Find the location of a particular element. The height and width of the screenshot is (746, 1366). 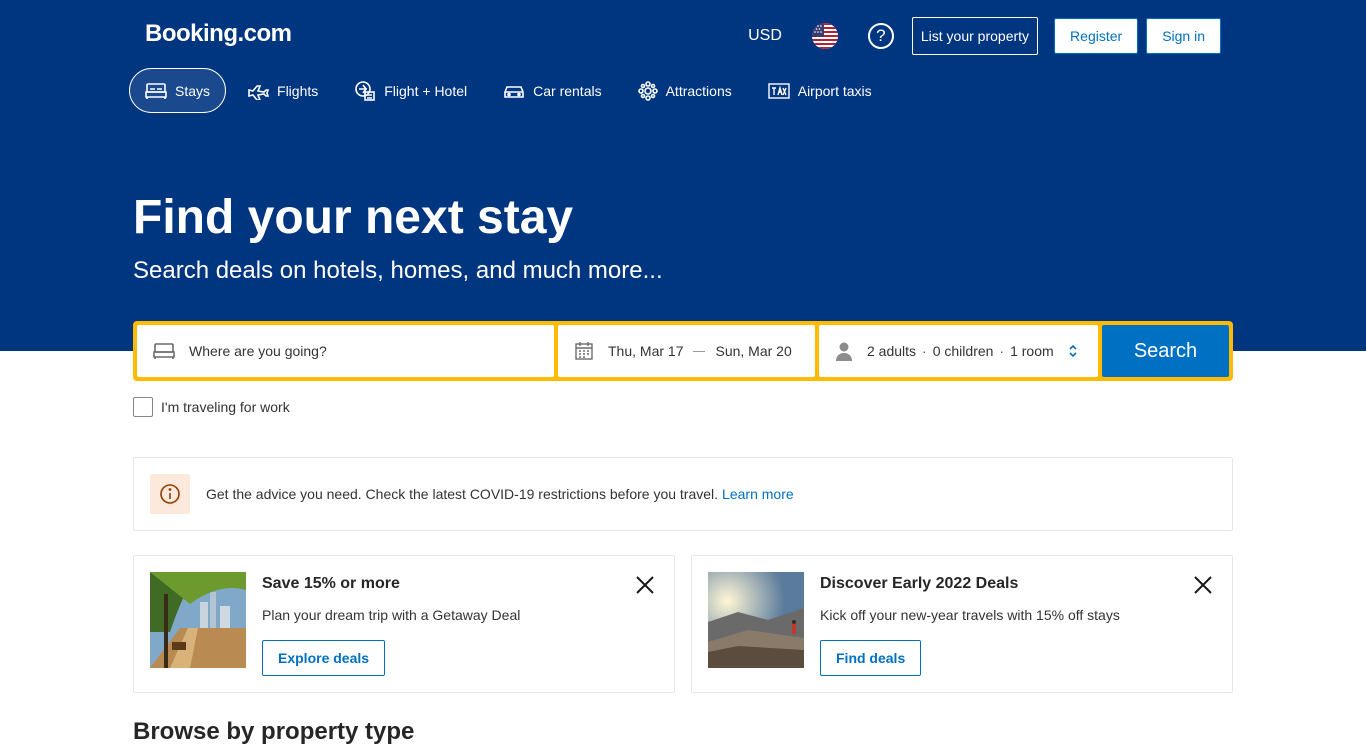

destination-input: Where are you going? is located at coordinates (345, 351).